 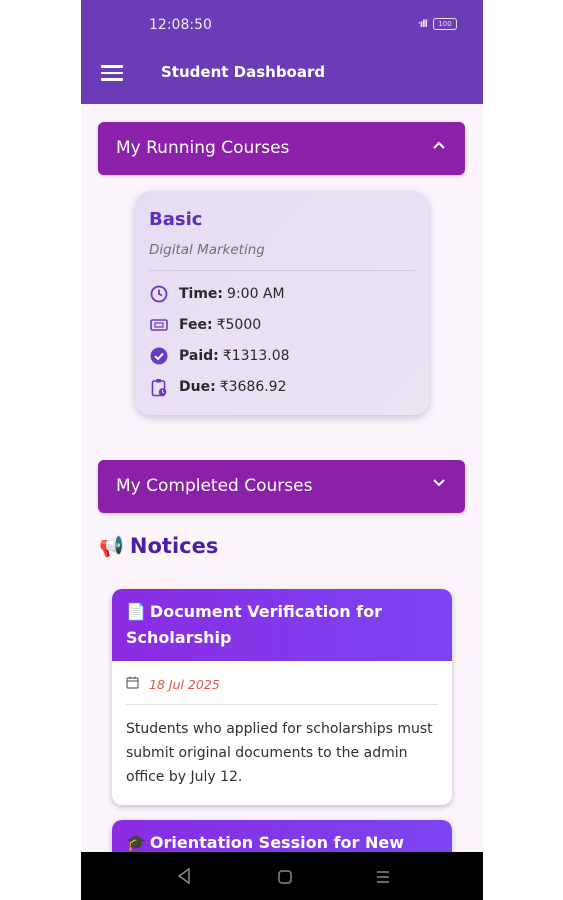 What do you see at coordinates (174, 546) in the screenshot?
I see `notices-title: Notices` at bounding box center [174, 546].